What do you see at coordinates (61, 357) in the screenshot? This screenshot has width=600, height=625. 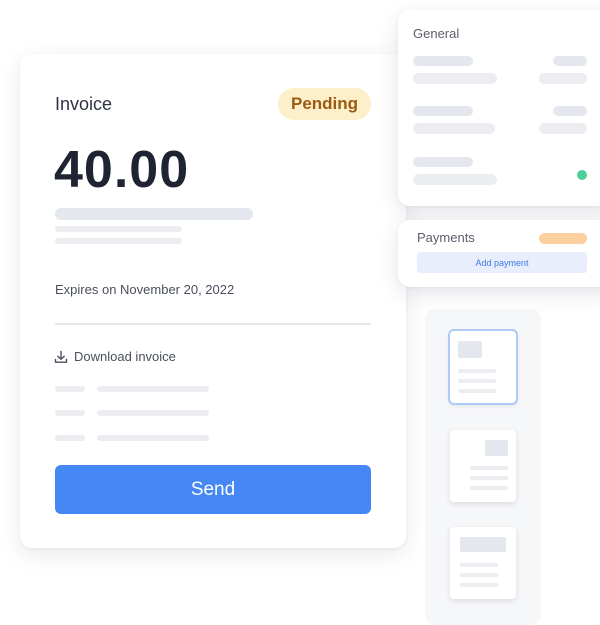 I see `download-icon` at bounding box center [61, 357].